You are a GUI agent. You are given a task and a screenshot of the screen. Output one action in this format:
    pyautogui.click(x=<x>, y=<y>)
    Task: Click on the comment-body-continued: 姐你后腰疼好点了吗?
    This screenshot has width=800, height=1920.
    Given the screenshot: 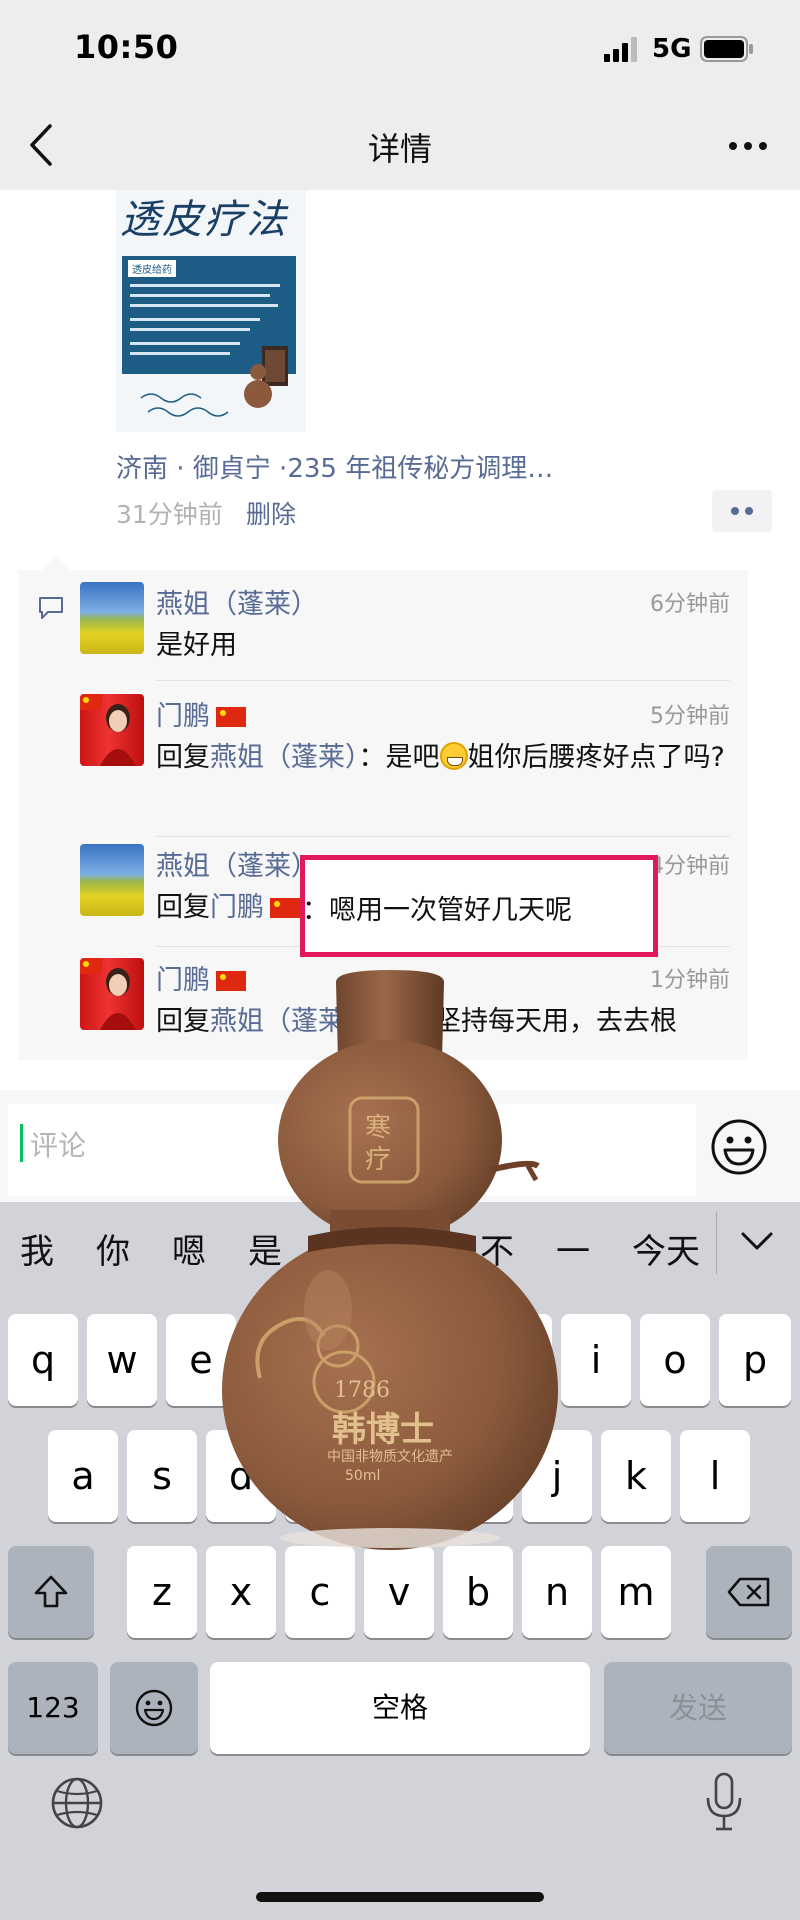 What is the action you would take?
    pyautogui.click(x=596, y=757)
    